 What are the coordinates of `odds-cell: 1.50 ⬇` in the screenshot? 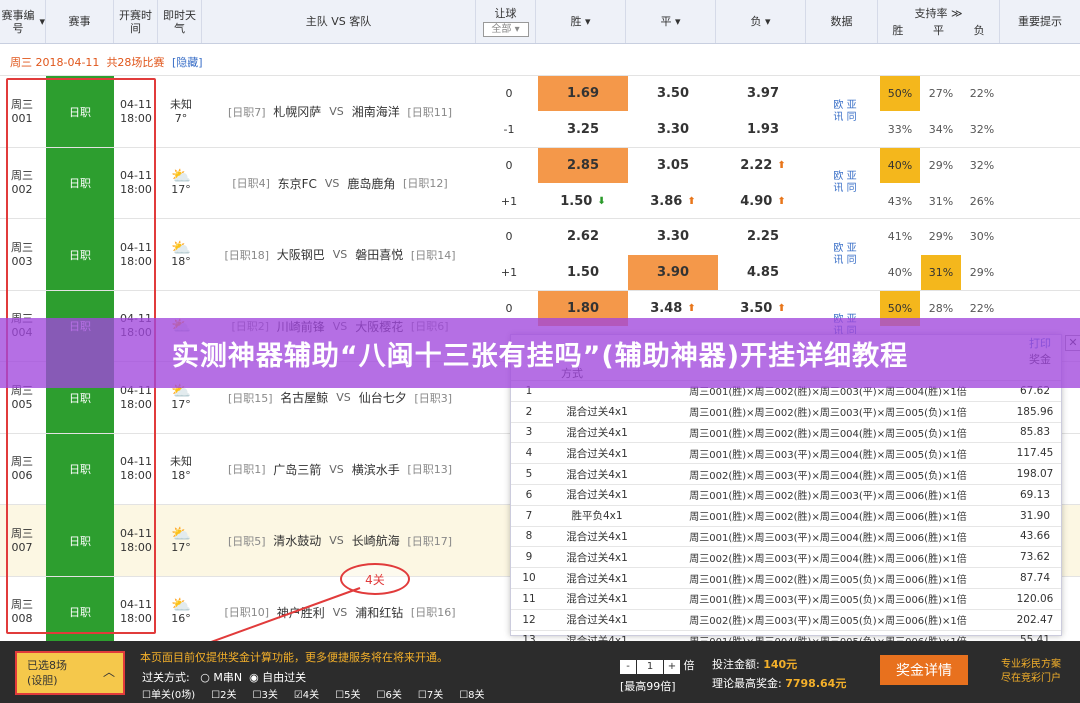 It's located at (583, 201).